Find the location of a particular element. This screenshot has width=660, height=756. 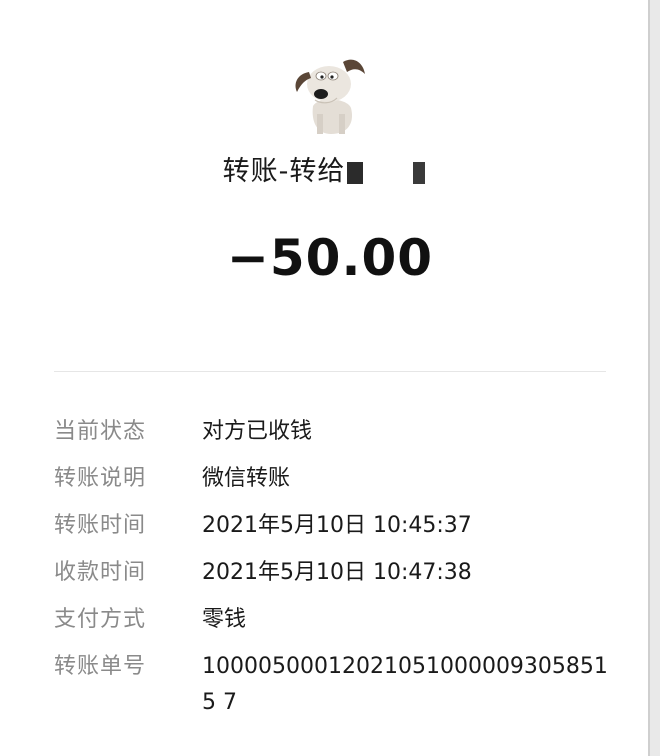

detail-value: 对方已收钱 is located at coordinates (257, 431).